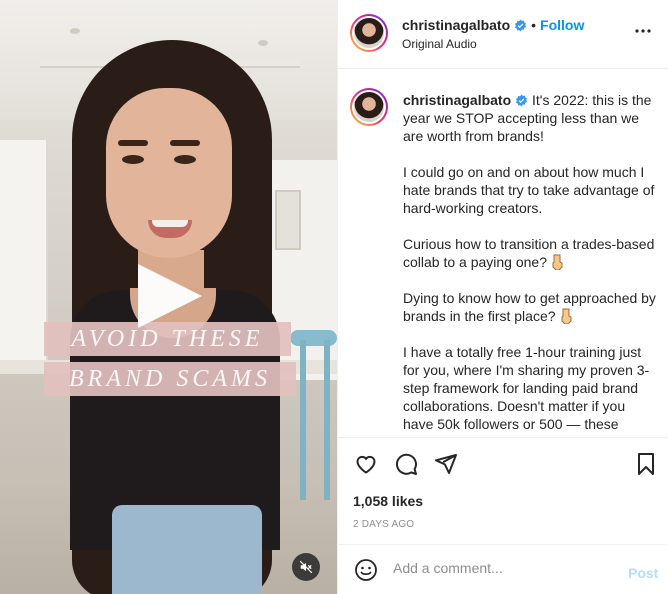 This screenshot has height=594, width=668. What do you see at coordinates (439, 44) in the screenshot?
I see `audio-link: Original Audio` at bounding box center [439, 44].